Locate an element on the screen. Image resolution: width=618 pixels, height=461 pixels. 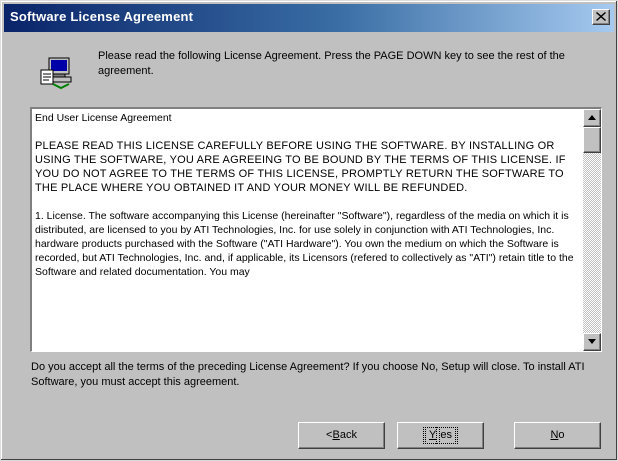
window-title: Software License Agreement is located at coordinates (102, 16).